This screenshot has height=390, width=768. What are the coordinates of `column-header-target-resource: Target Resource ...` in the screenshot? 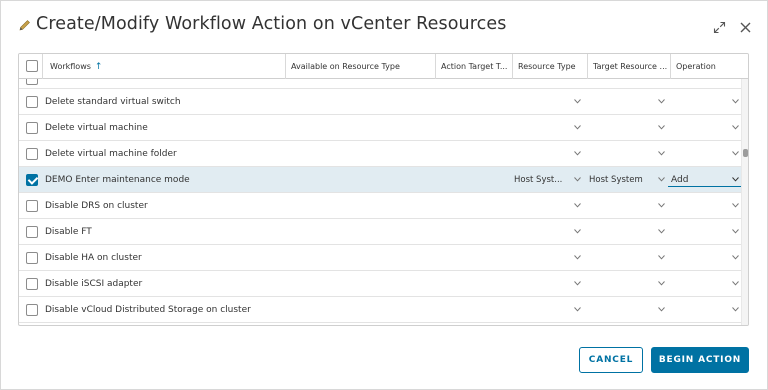 It's located at (628, 66).